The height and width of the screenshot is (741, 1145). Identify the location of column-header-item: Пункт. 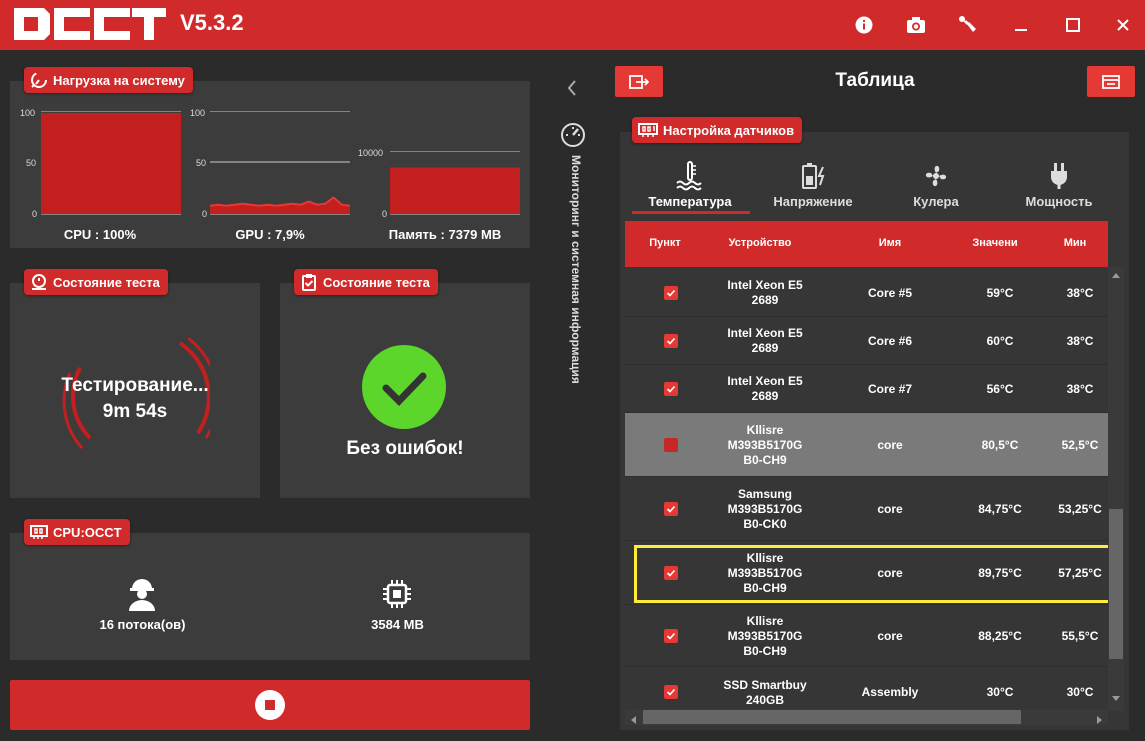
(665, 243).